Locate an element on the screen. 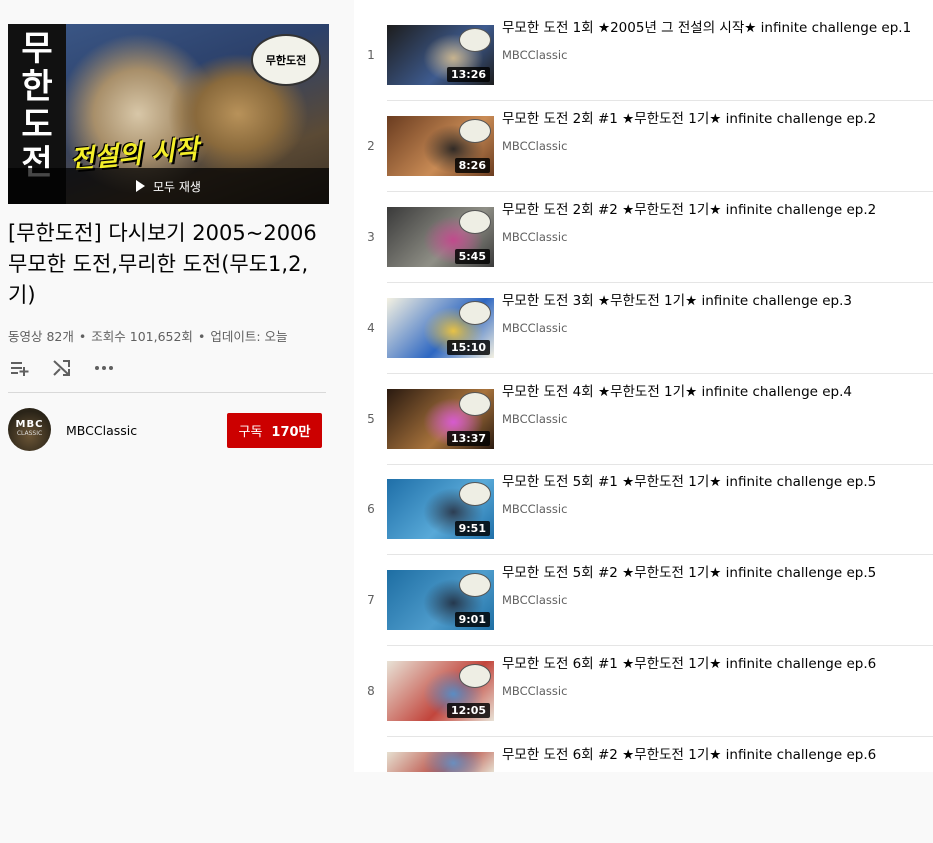 Image resolution: width=933 pixels, height=843 pixels. video-duration: 9:51 is located at coordinates (472, 528).